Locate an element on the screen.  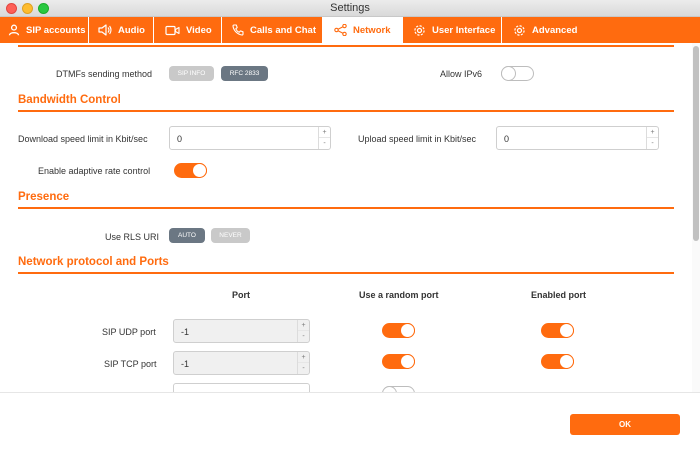
dtmf-label: DTMFs sending method is located at coordinates (104, 74).